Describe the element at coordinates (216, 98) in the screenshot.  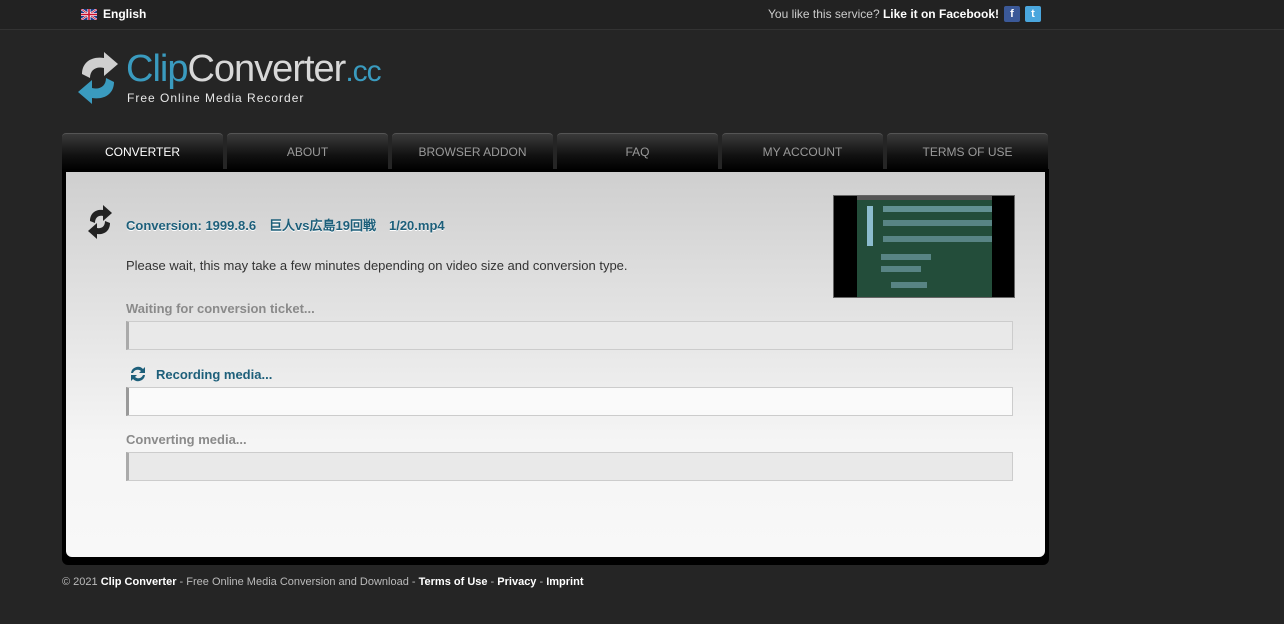
I see `logo-tagline: Free Online Media Recorder` at that location.